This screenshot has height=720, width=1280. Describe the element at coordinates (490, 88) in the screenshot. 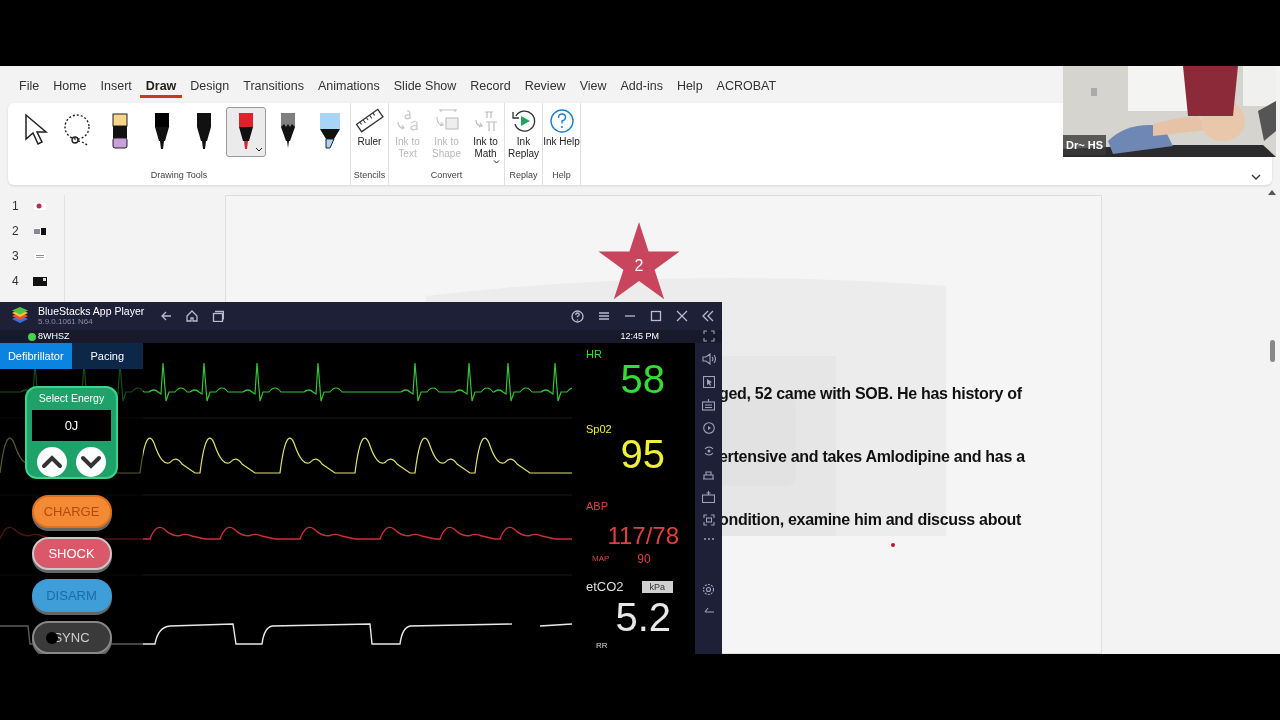

I see `ribbon-tab: Record` at that location.